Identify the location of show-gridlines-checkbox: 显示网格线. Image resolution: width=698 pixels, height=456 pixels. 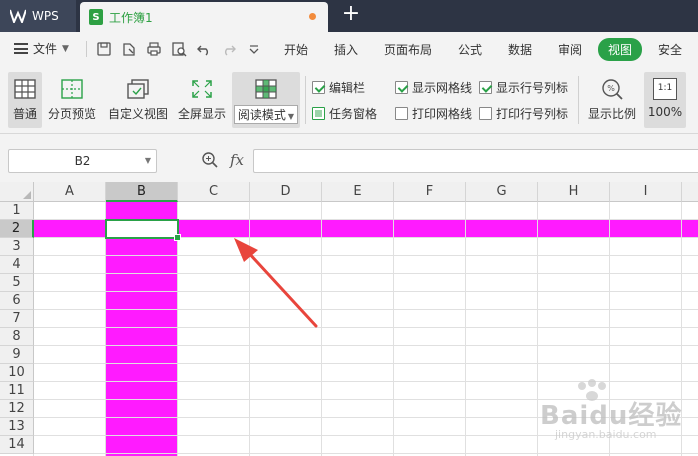
(433, 87).